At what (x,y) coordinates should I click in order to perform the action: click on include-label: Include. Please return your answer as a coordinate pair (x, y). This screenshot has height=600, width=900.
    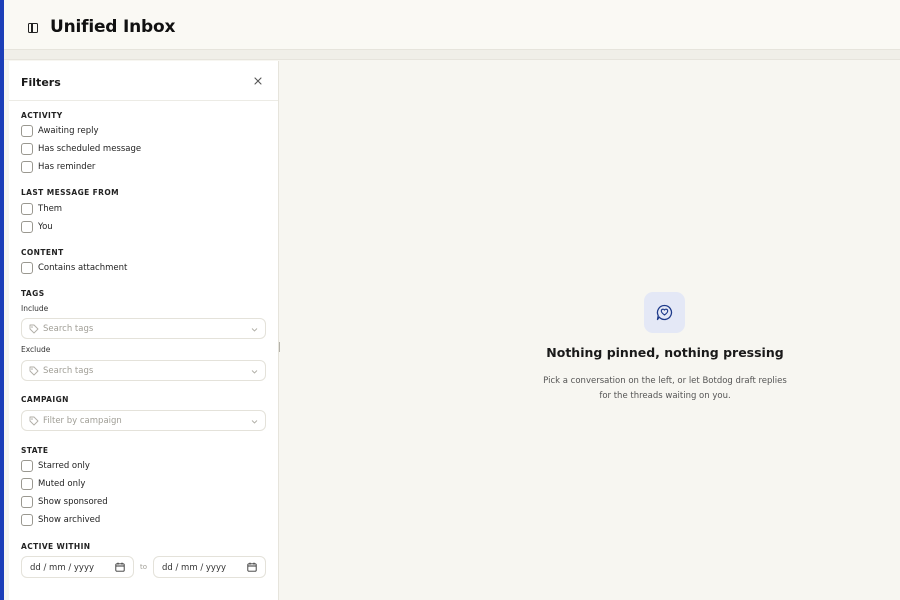
    Looking at the image, I should click on (35, 308).